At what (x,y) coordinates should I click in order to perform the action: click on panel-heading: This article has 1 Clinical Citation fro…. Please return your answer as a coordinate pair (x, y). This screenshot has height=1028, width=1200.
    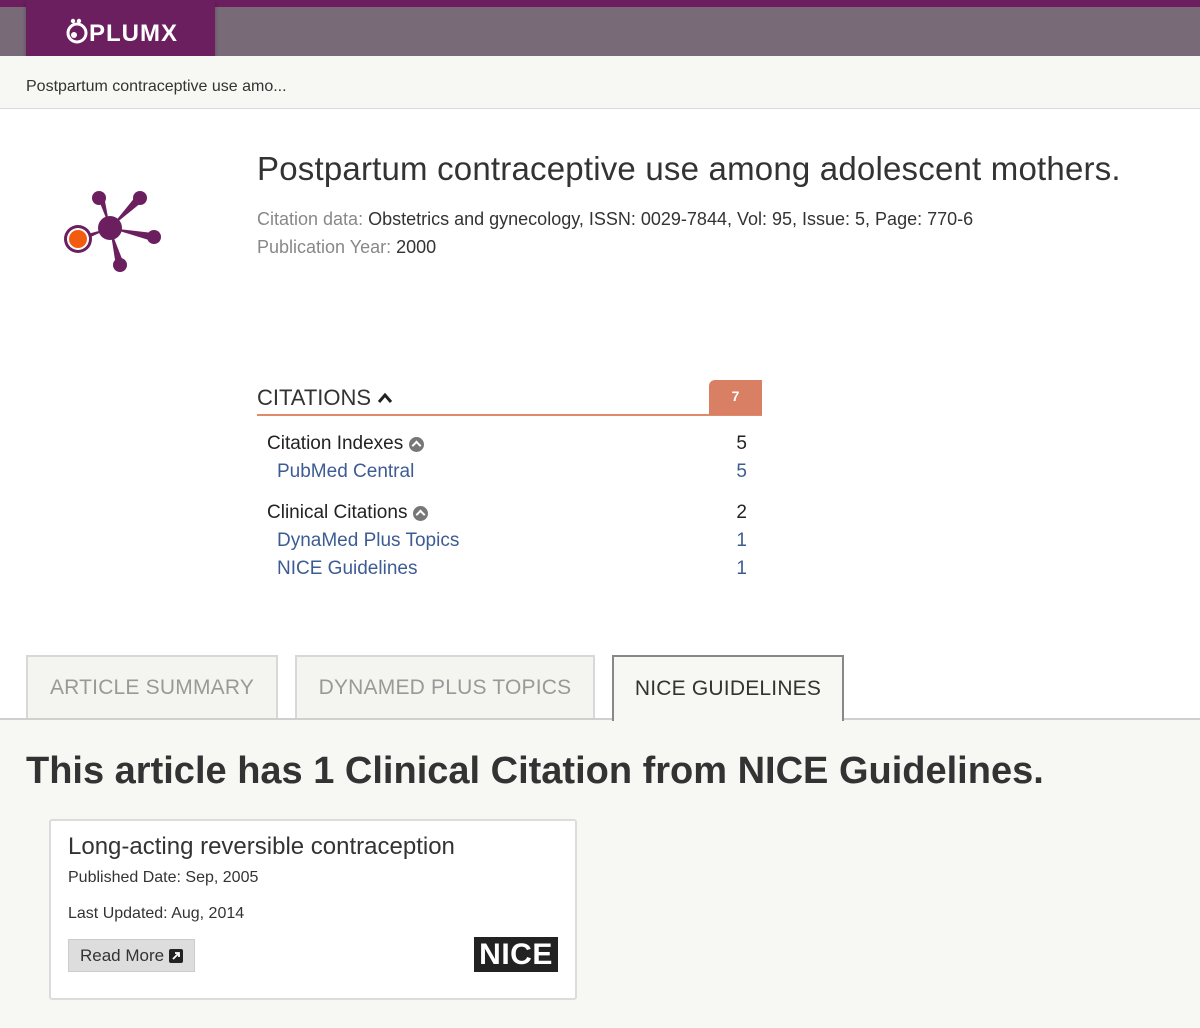
    Looking at the image, I should click on (535, 771).